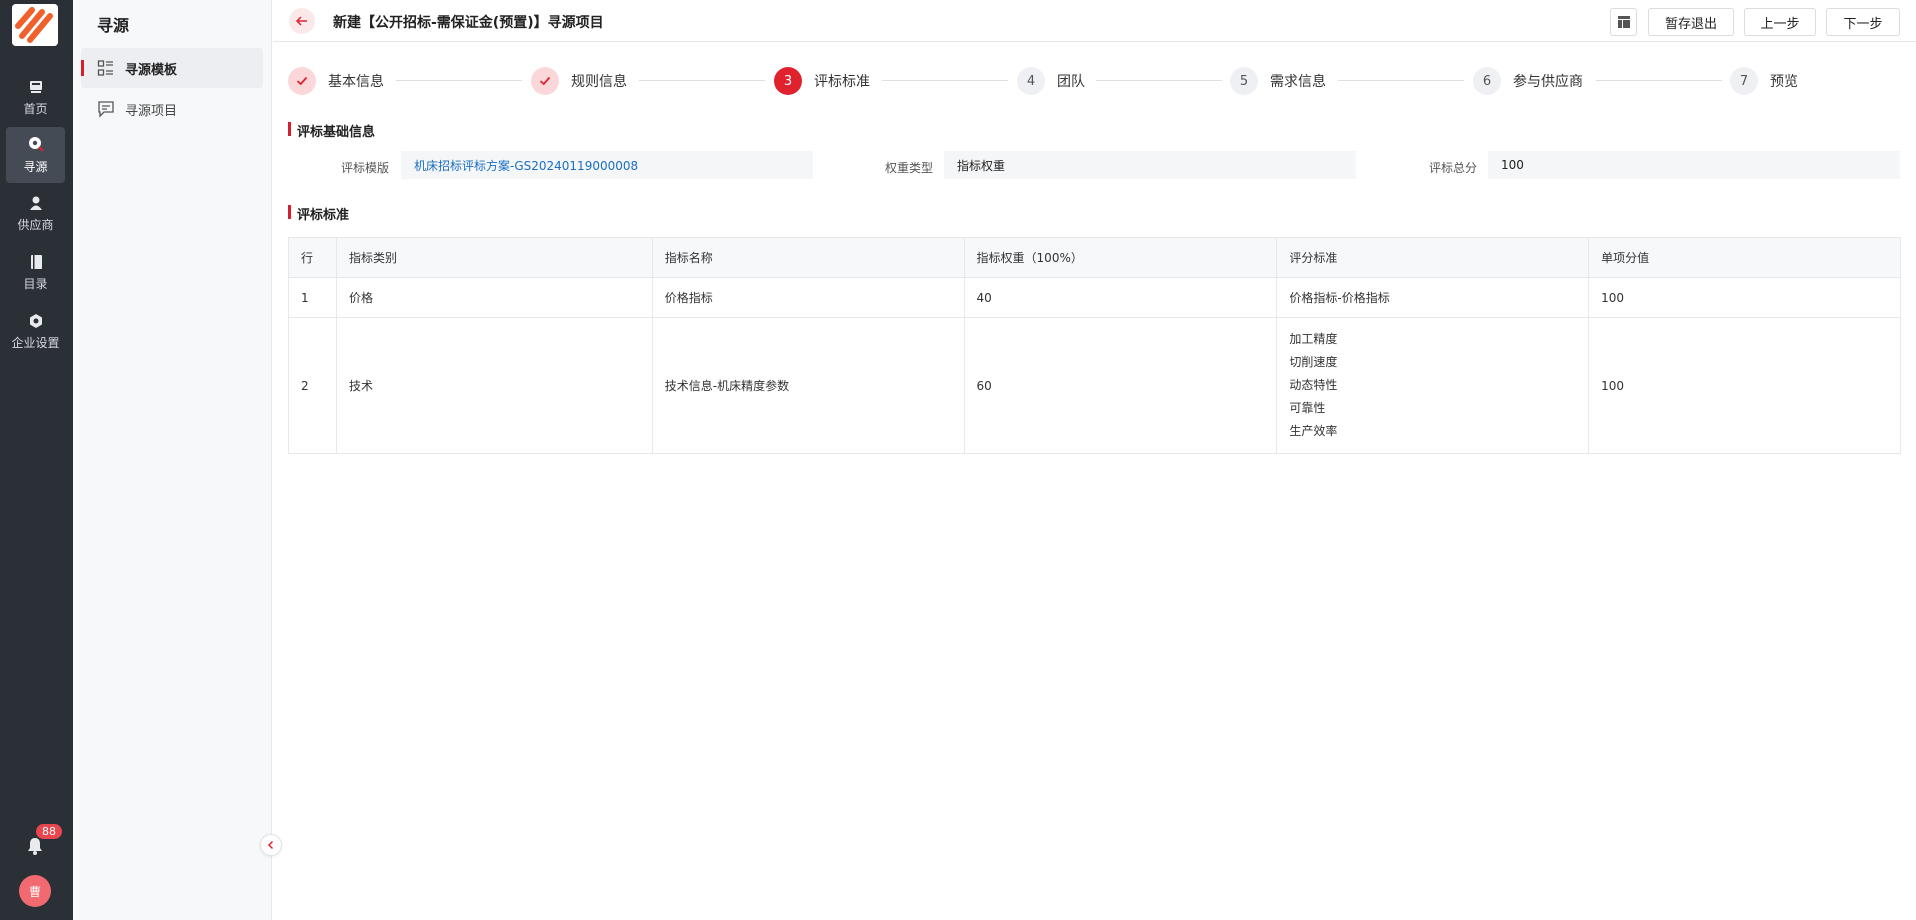  I want to click on sidebar-title: 寻源, so click(113, 25).